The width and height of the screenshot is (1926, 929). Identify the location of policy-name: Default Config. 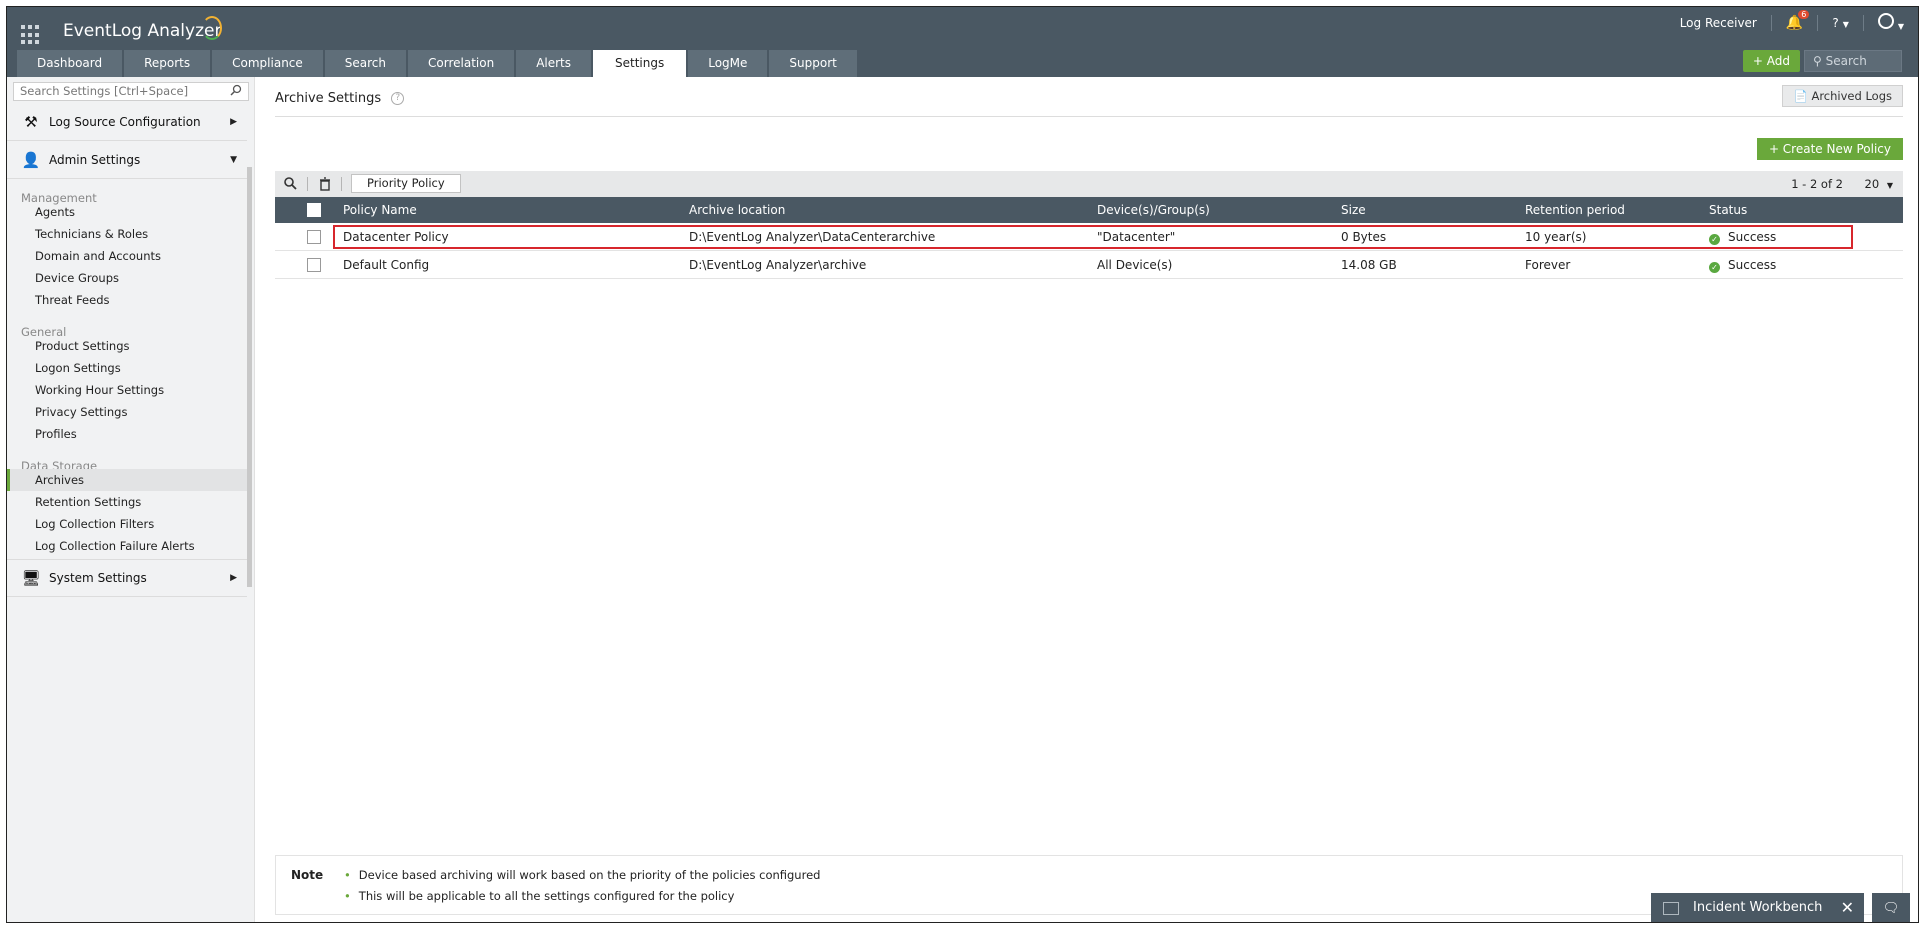
(386, 265).